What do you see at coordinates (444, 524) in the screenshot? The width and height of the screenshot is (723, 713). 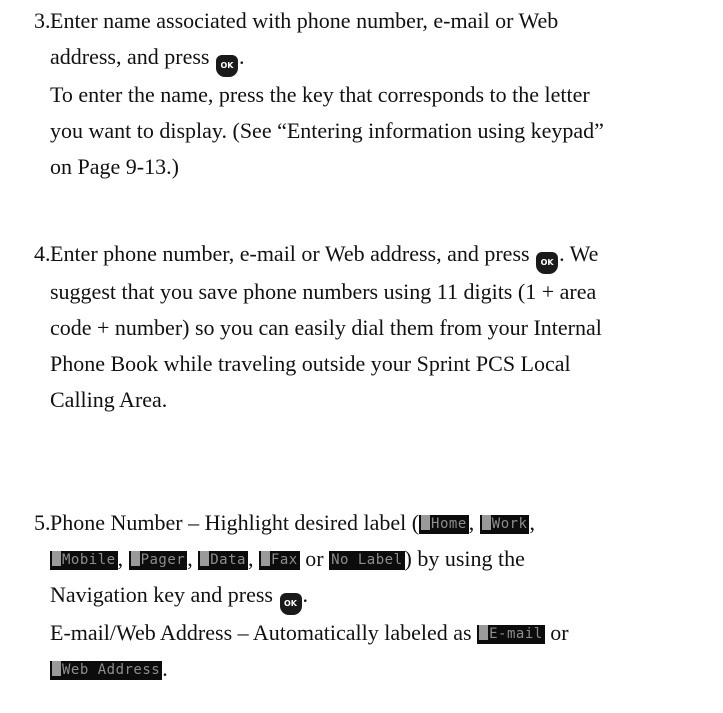 I see `label-home: Home` at bounding box center [444, 524].